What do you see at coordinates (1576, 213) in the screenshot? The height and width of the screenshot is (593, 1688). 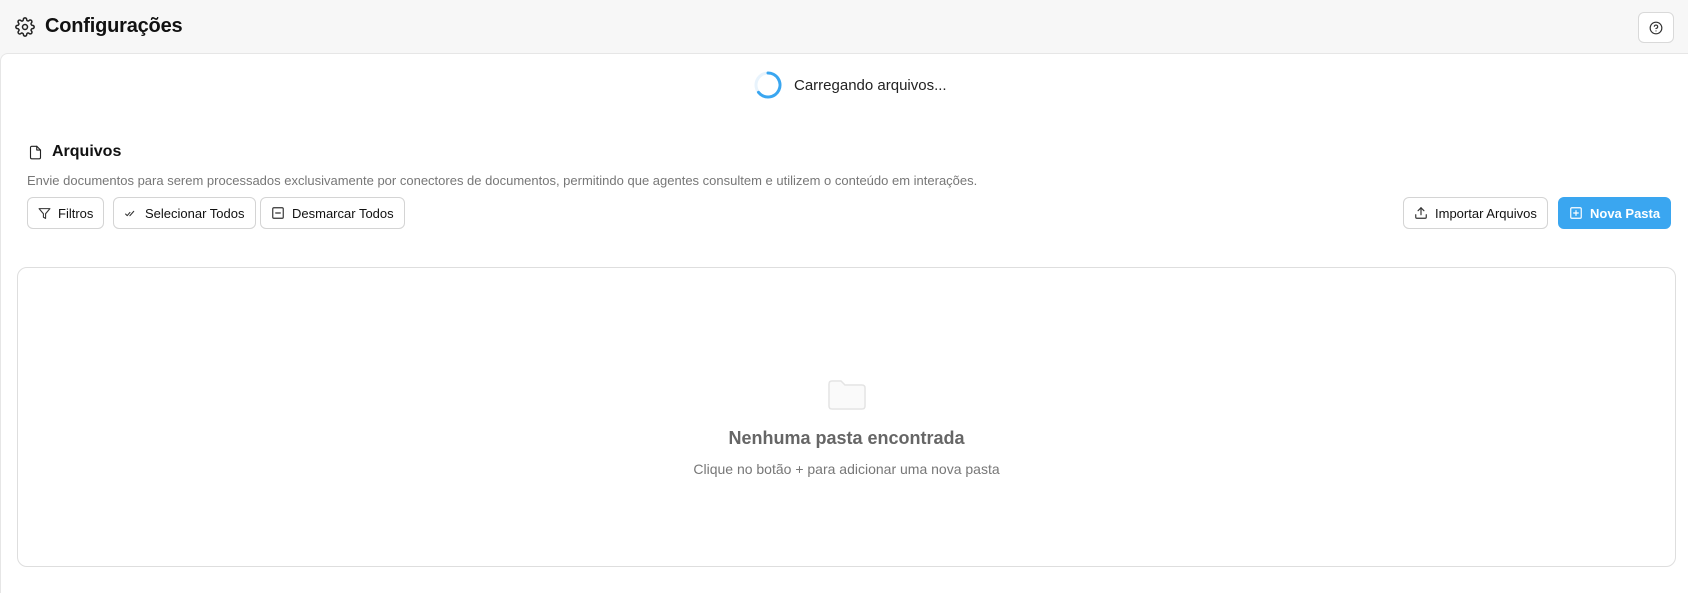 I see `plus-square-icon` at bounding box center [1576, 213].